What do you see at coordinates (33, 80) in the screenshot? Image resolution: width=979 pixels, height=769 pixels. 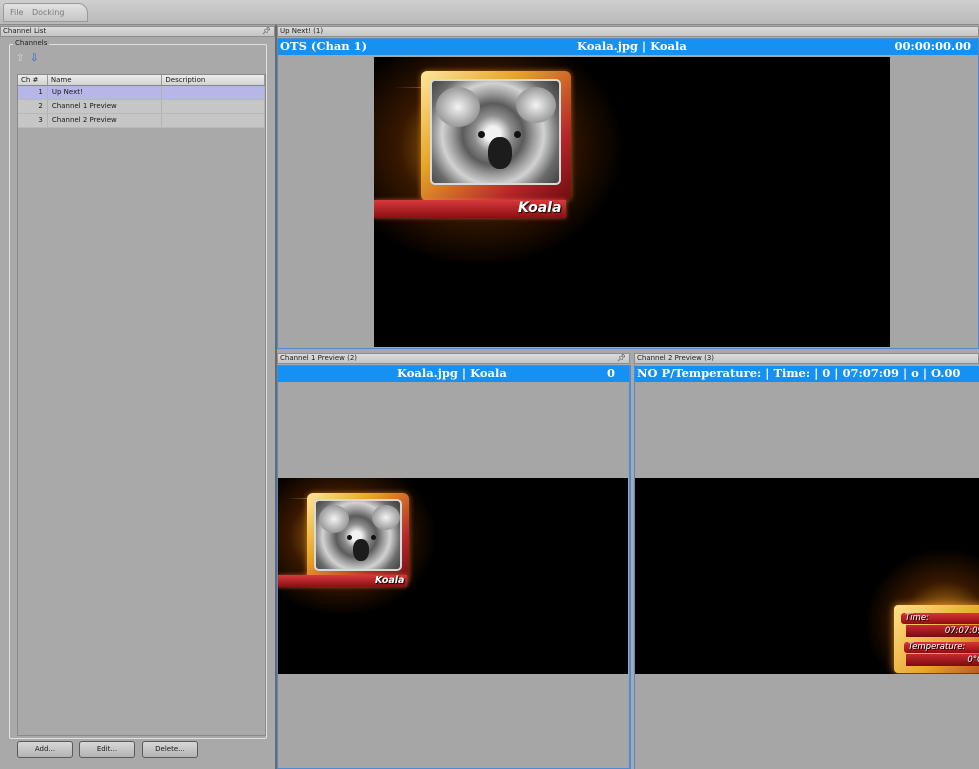 I see `col-header-num: Ch #` at bounding box center [33, 80].